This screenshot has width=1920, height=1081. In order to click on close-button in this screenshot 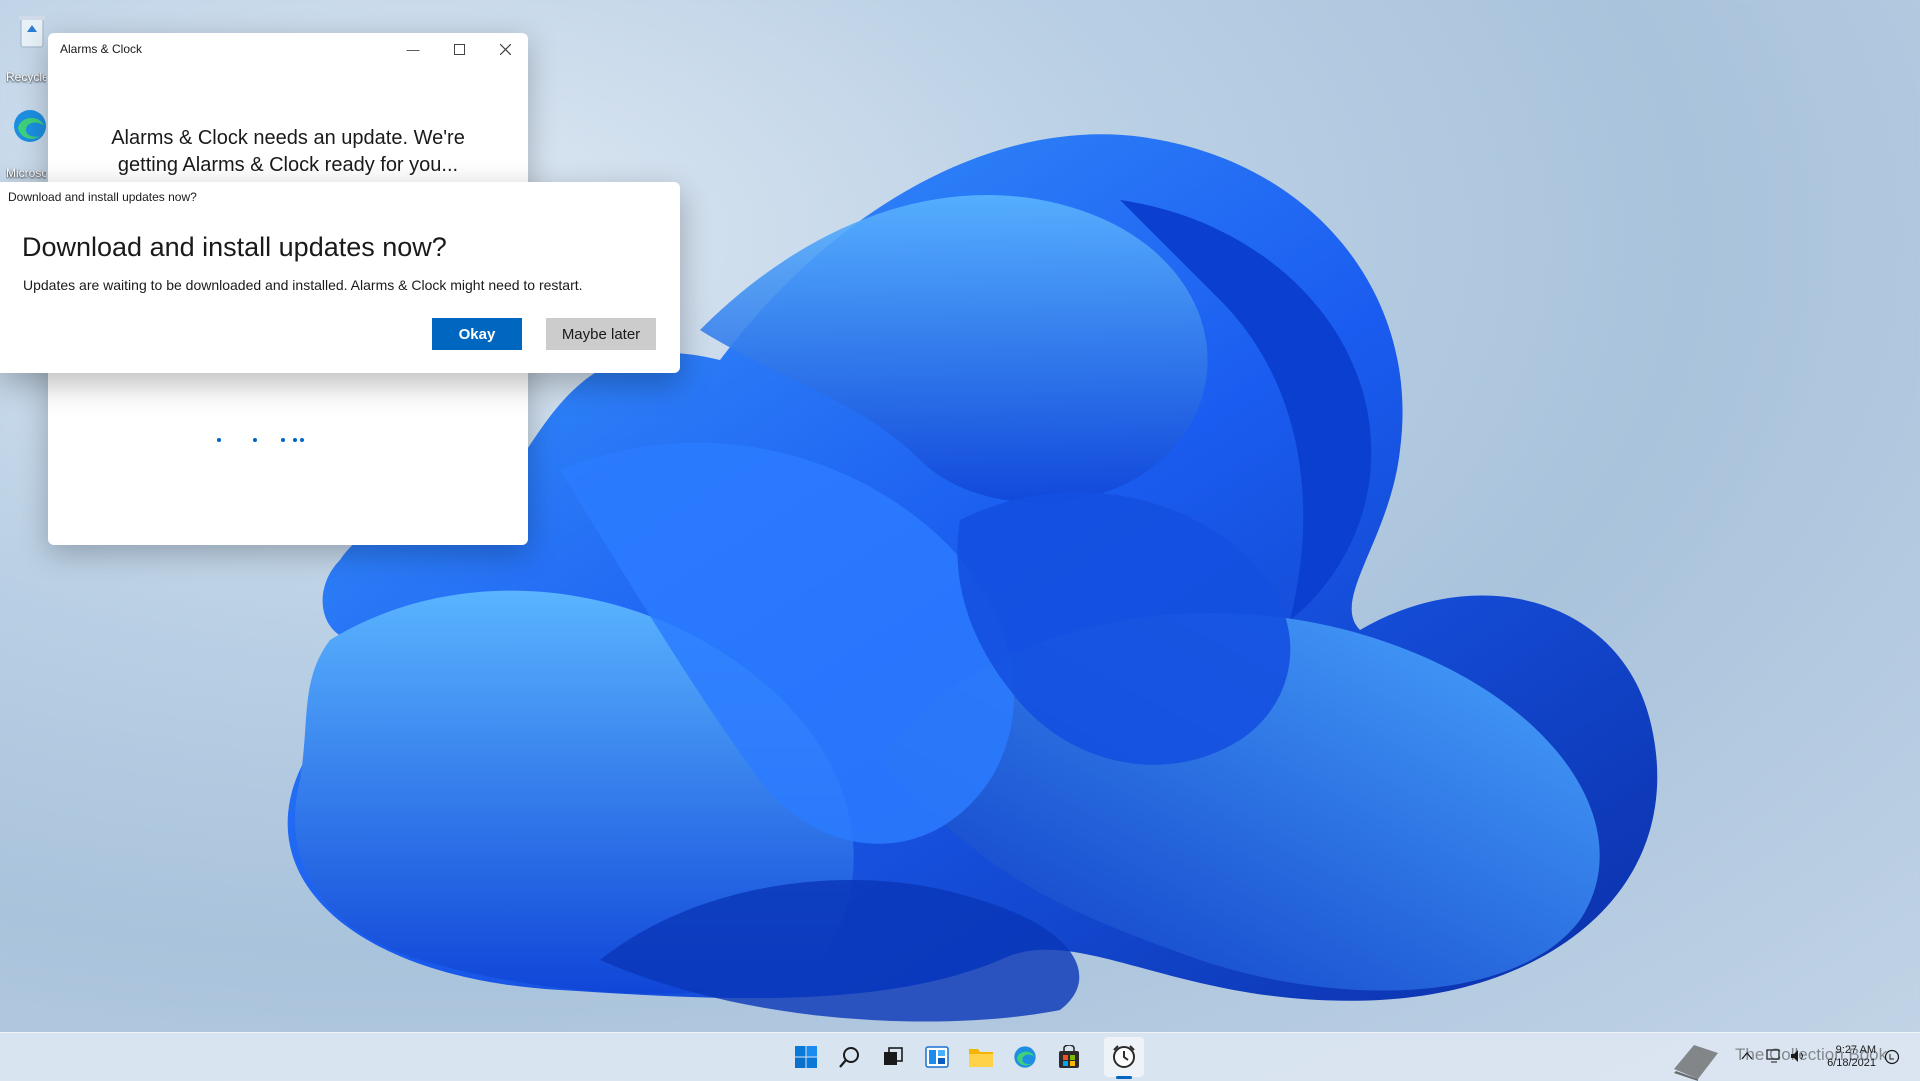, I will do `click(505, 49)`.